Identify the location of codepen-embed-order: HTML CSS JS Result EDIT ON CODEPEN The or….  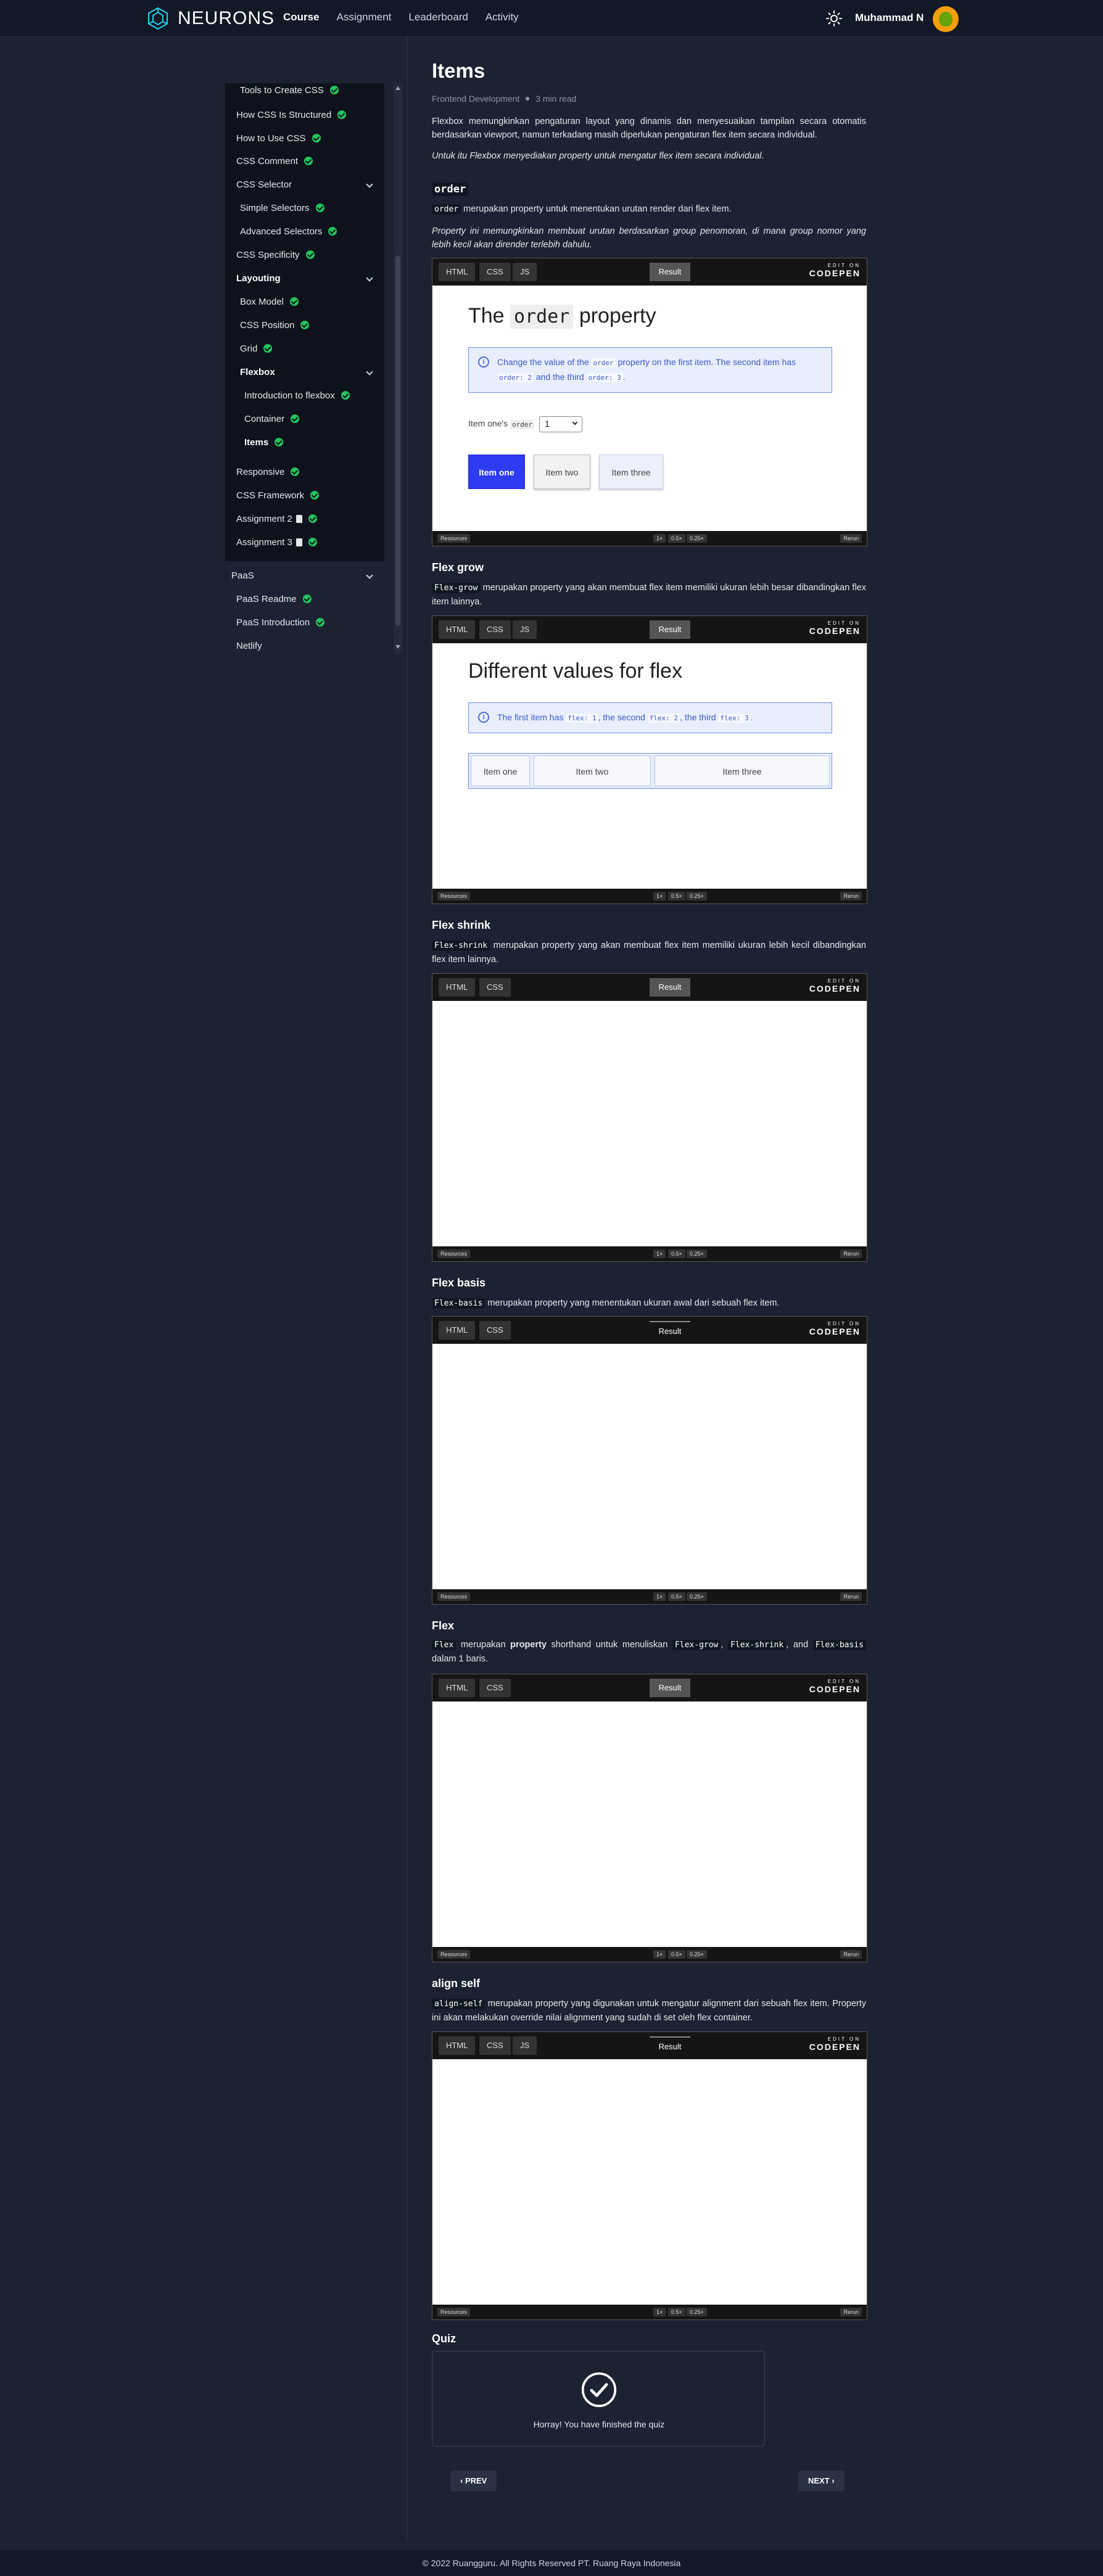
(649, 402).